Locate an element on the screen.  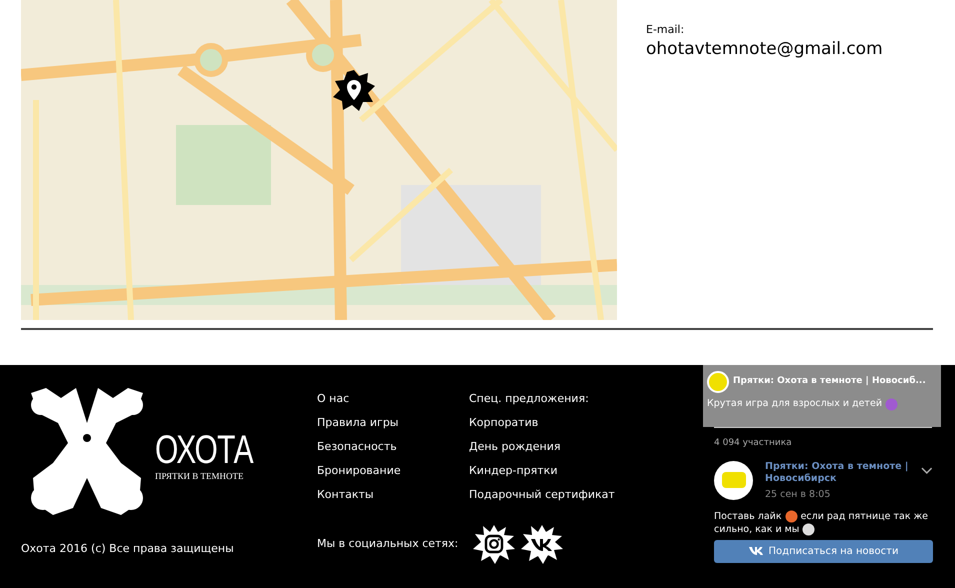
members-count: 4 094 участника is located at coordinates (753, 443).